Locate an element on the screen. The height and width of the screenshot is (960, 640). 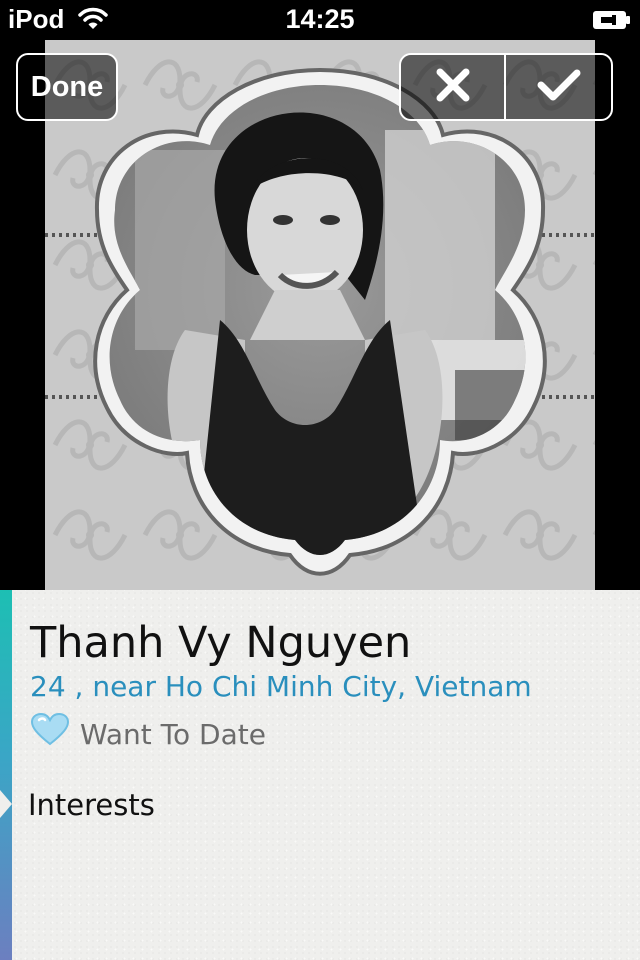
decision-button-group is located at coordinates (506, 87).